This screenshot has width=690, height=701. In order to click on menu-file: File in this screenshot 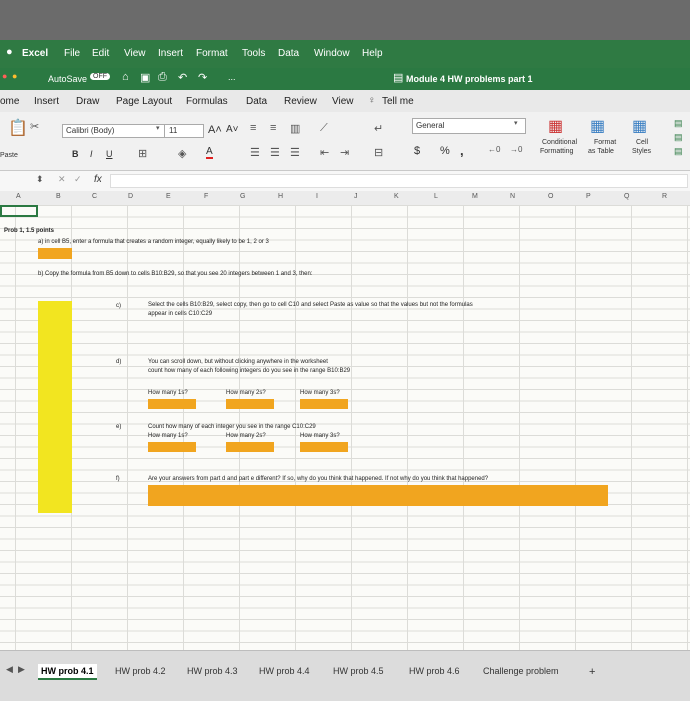, I will do `click(72, 53)`.